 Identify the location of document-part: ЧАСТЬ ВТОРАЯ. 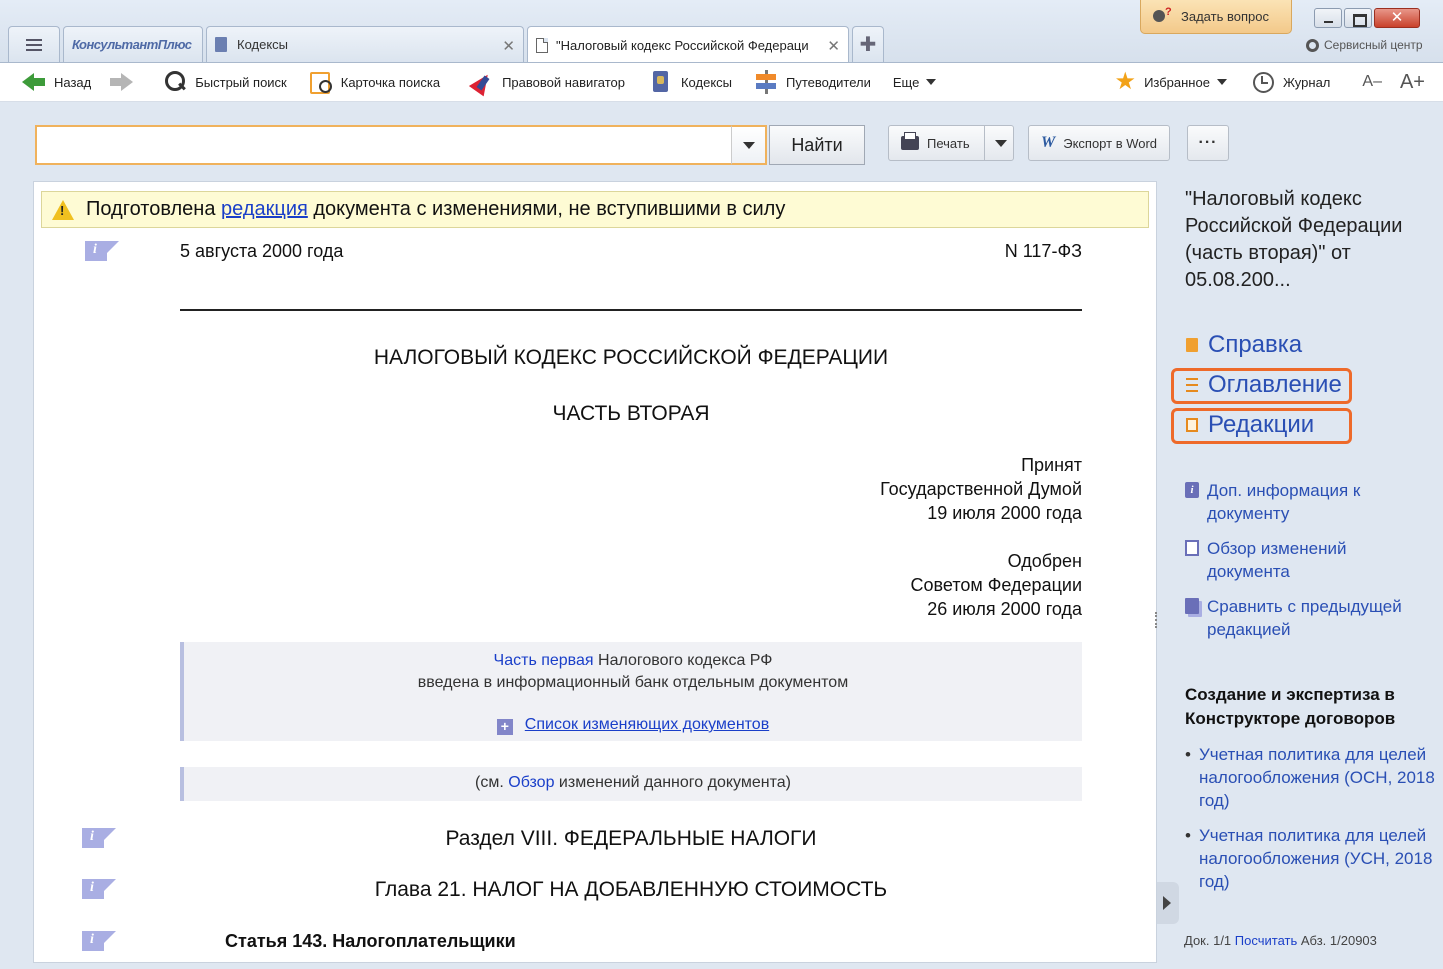
(631, 413).